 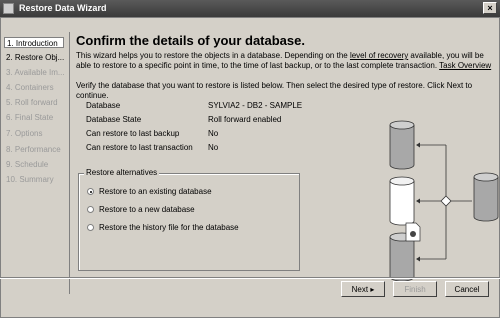 I want to click on step-containers: 4. Containers, so click(x=30, y=87).